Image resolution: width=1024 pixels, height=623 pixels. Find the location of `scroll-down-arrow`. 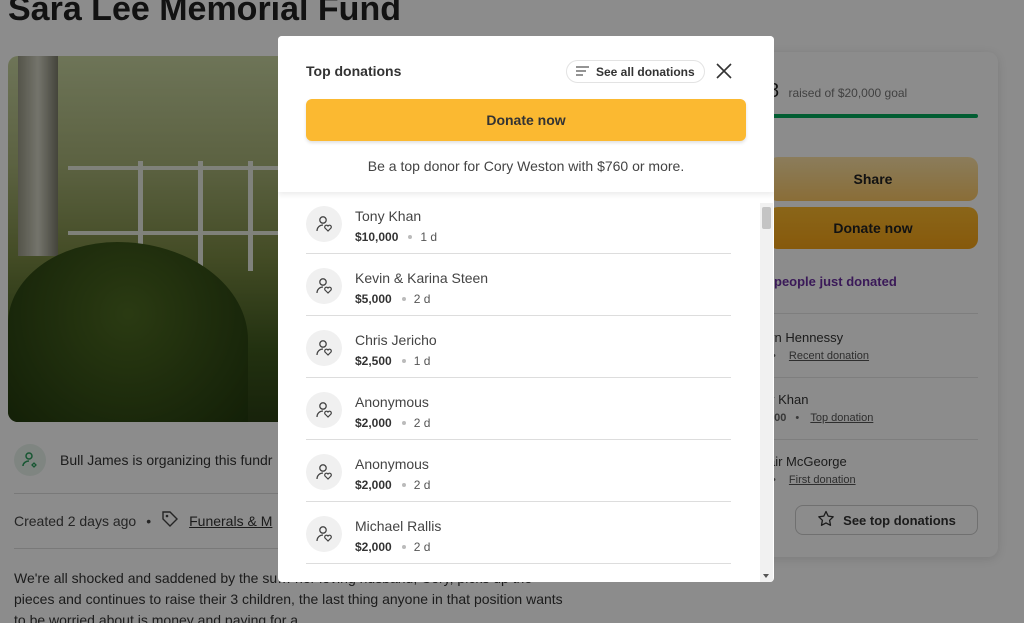

scroll-down-arrow is located at coordinates (766, 576).